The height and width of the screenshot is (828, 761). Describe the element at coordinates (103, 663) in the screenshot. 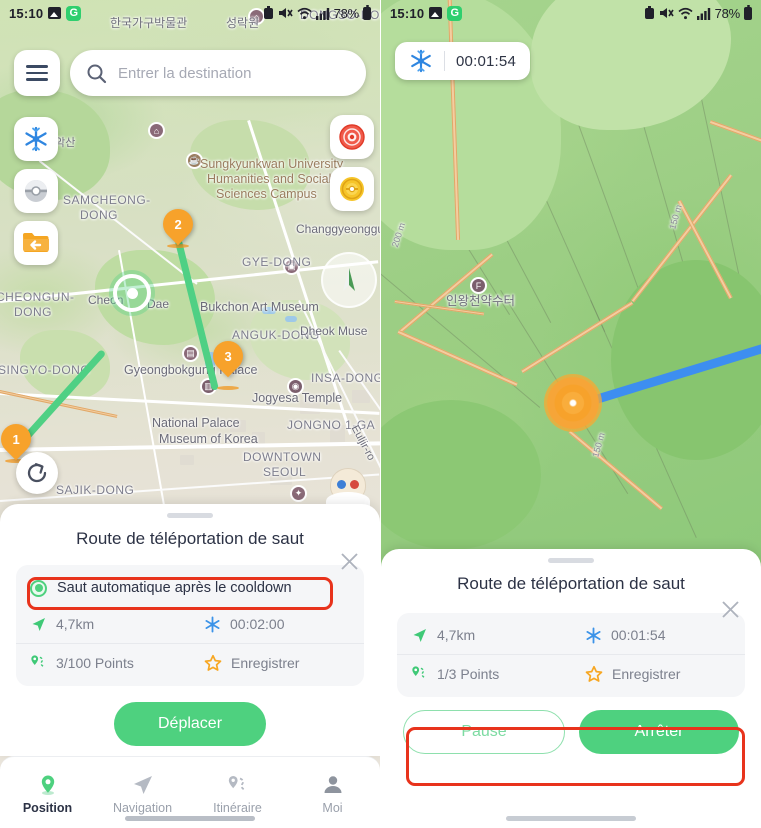

I see `points-cell: 3/100 Points` at that location.